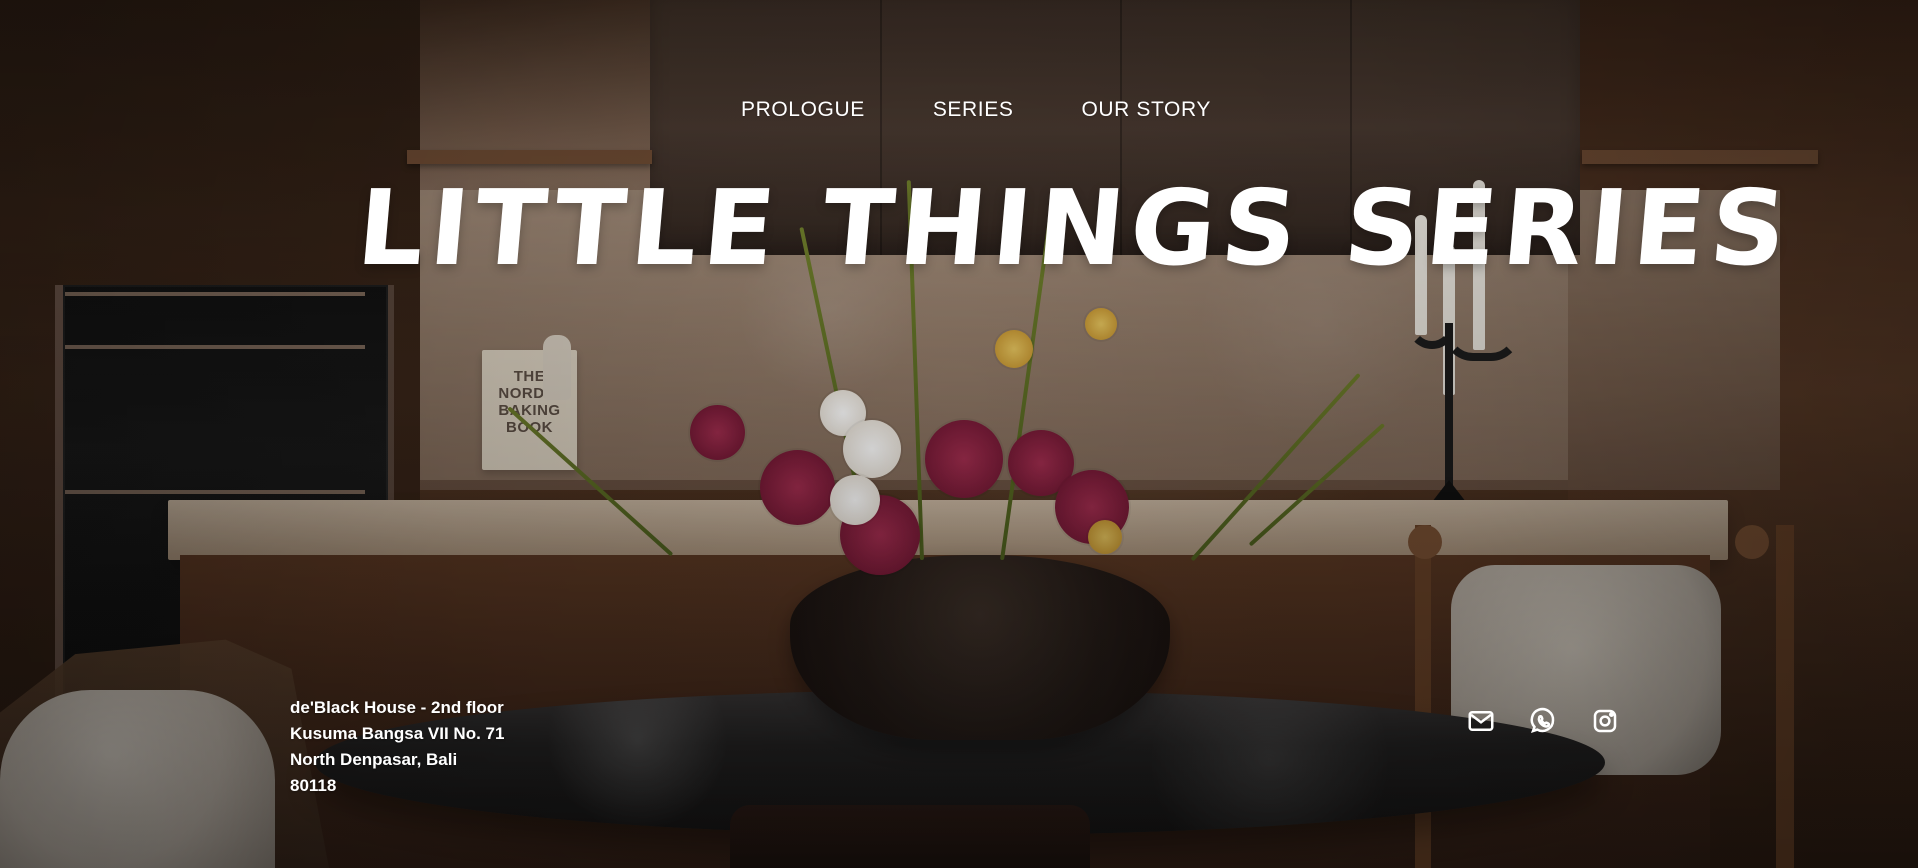  I want to click on book-line: BAKING, so click(529, 410).